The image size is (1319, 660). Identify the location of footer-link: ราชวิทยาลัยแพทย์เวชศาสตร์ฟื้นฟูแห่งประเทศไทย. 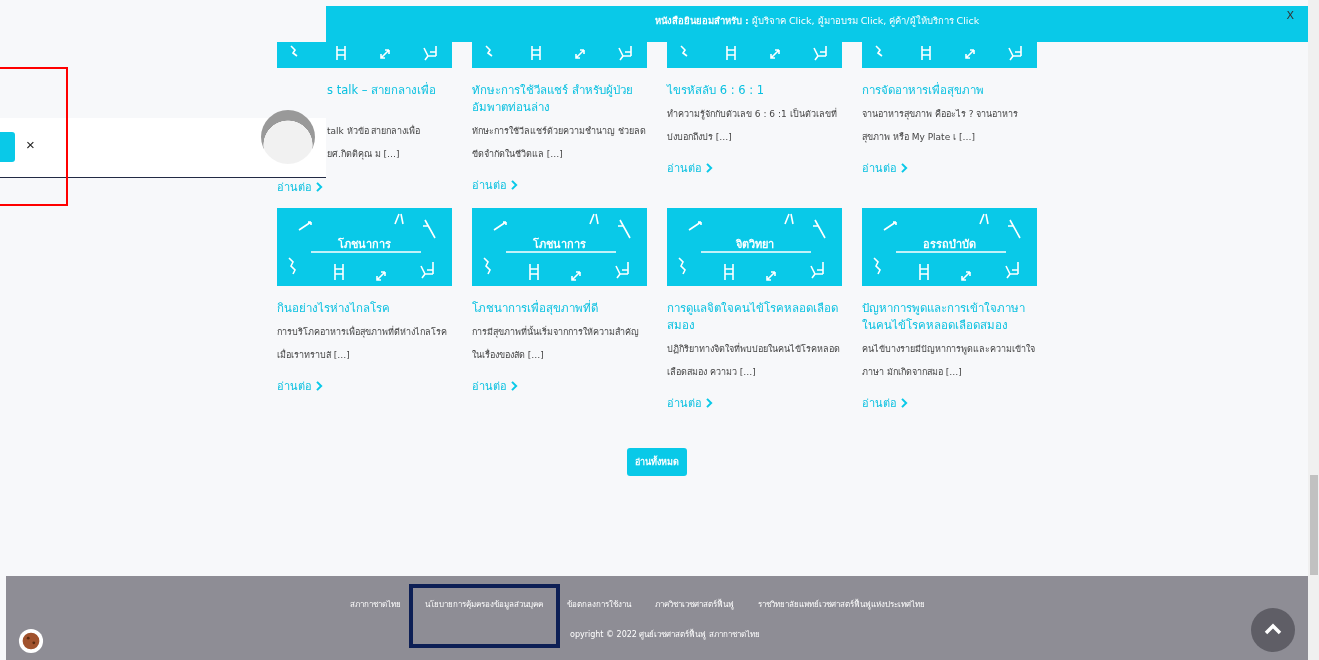
(841, 604).